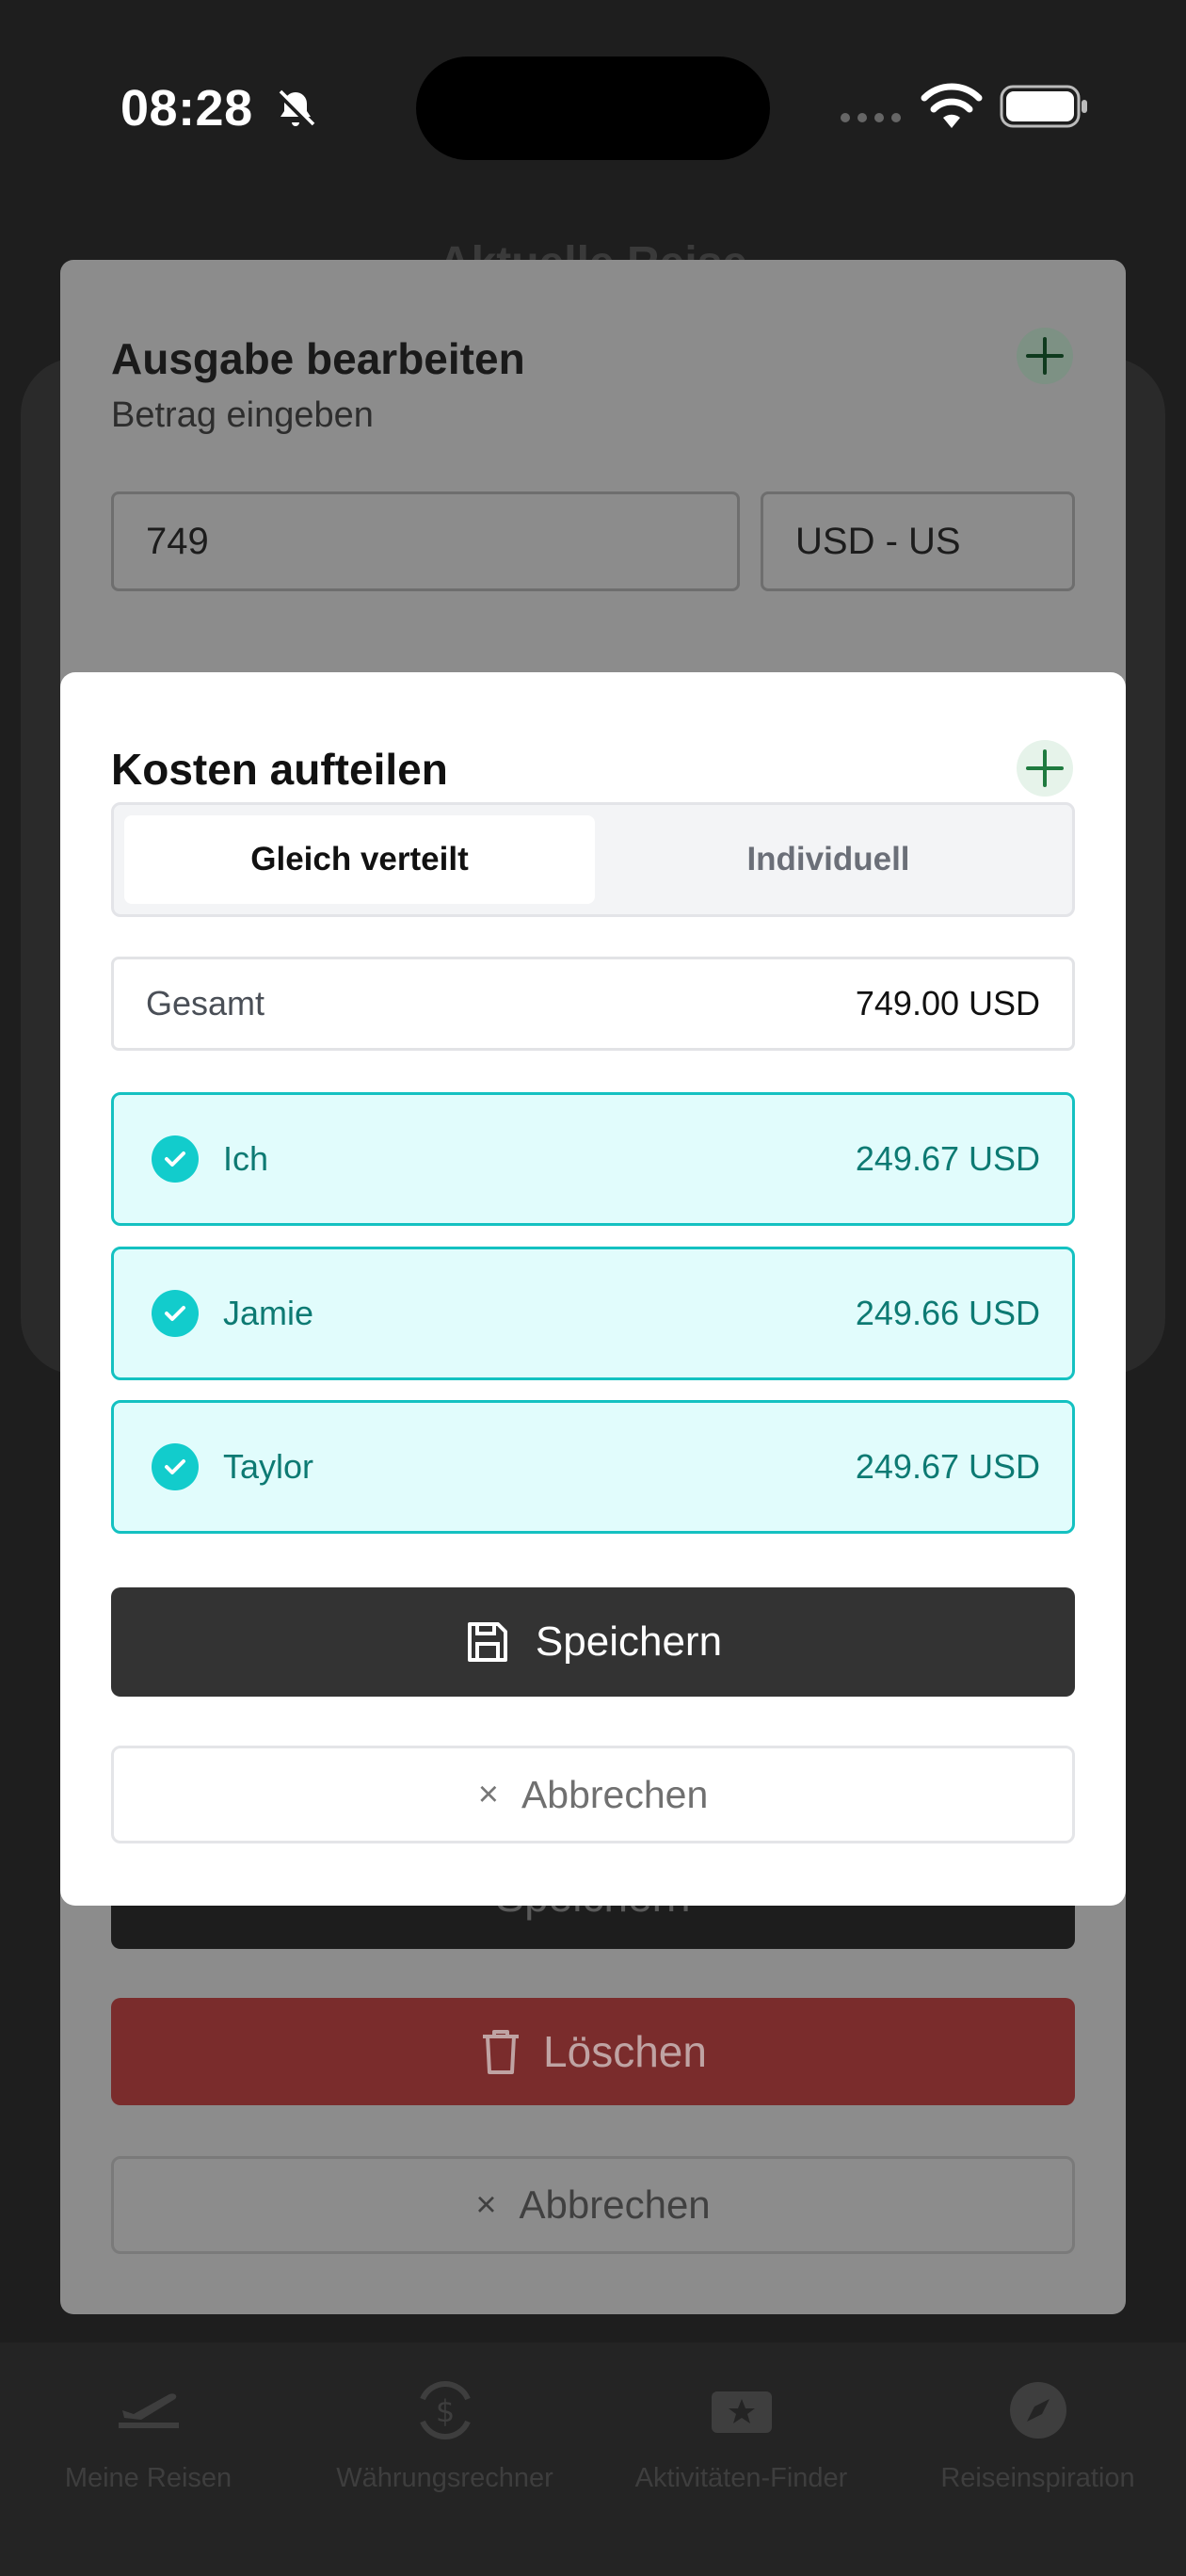  Describe the element at coordinates (593, 1642) in the screenshot. I see `save-button: Speichern` at that location.